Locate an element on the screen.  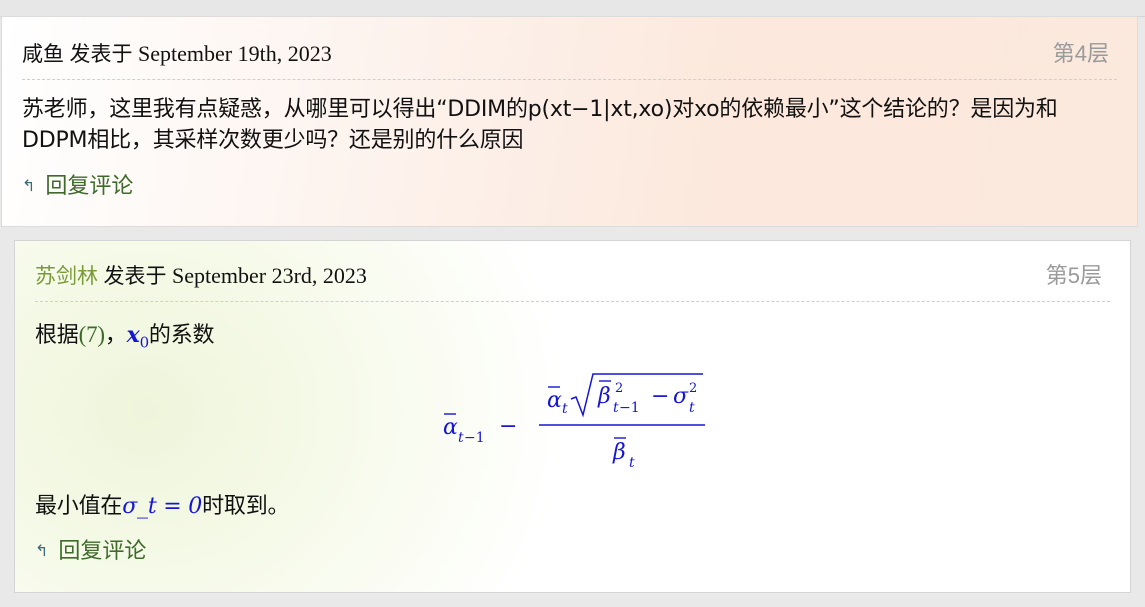
display-formula: α t −1 − α t β 2 t −1 − σ 2 t β t is located at coordinates (574, 422).